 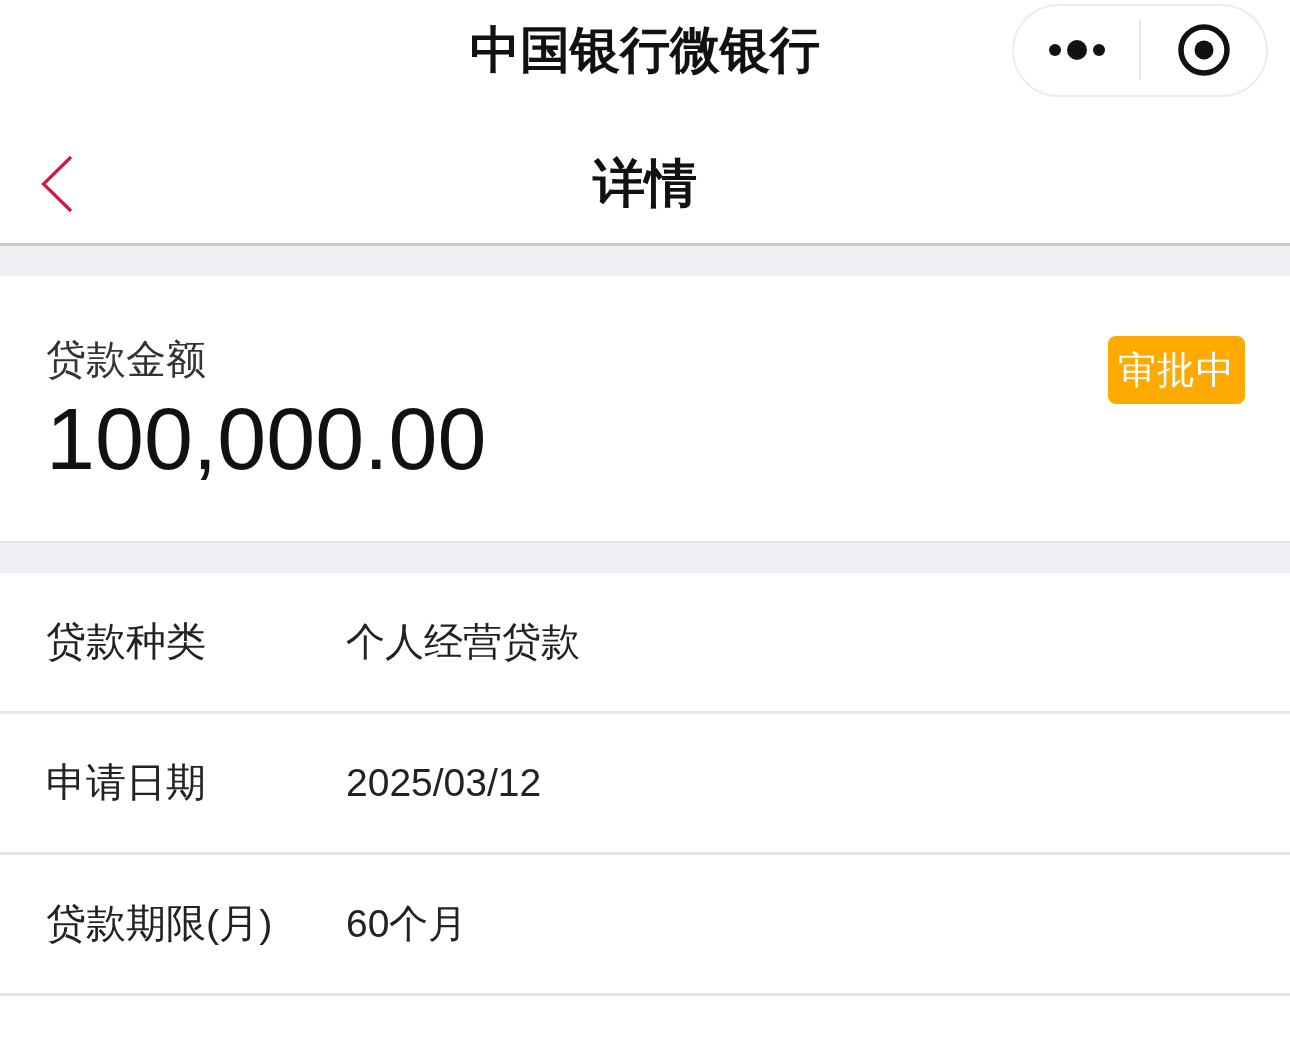 What do you see at coordinates (1176, 370) in the screenshot?
I see `status-badge: 审批中` at bounding box center [1176, 370].